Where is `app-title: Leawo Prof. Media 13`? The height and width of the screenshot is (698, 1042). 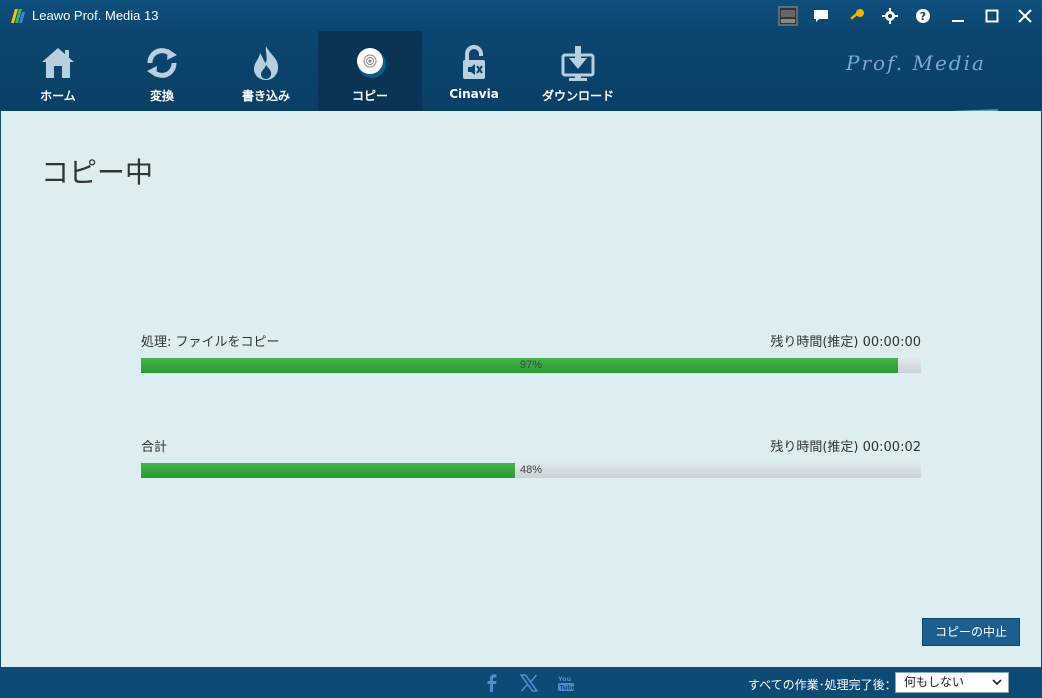
app-title: Leawo Prof. Media 13 is located at coordinates (95, 15).